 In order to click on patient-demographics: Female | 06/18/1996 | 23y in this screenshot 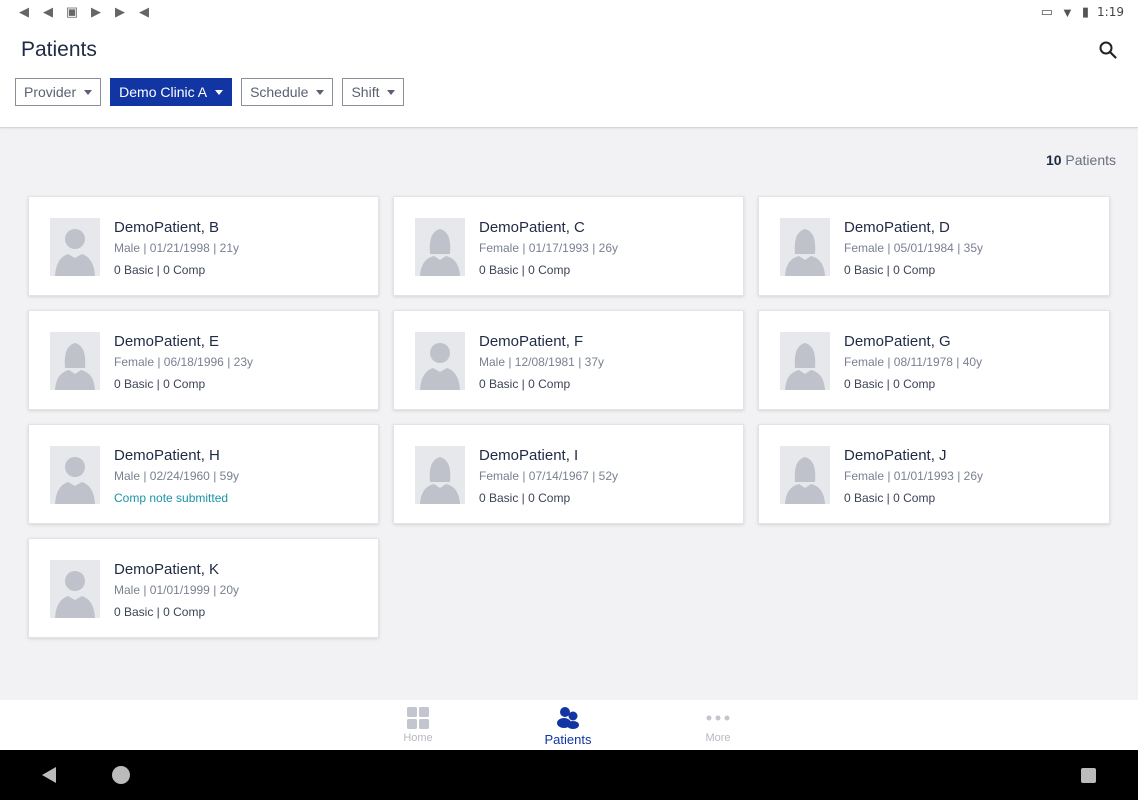, I will do `click(183, 362)`.